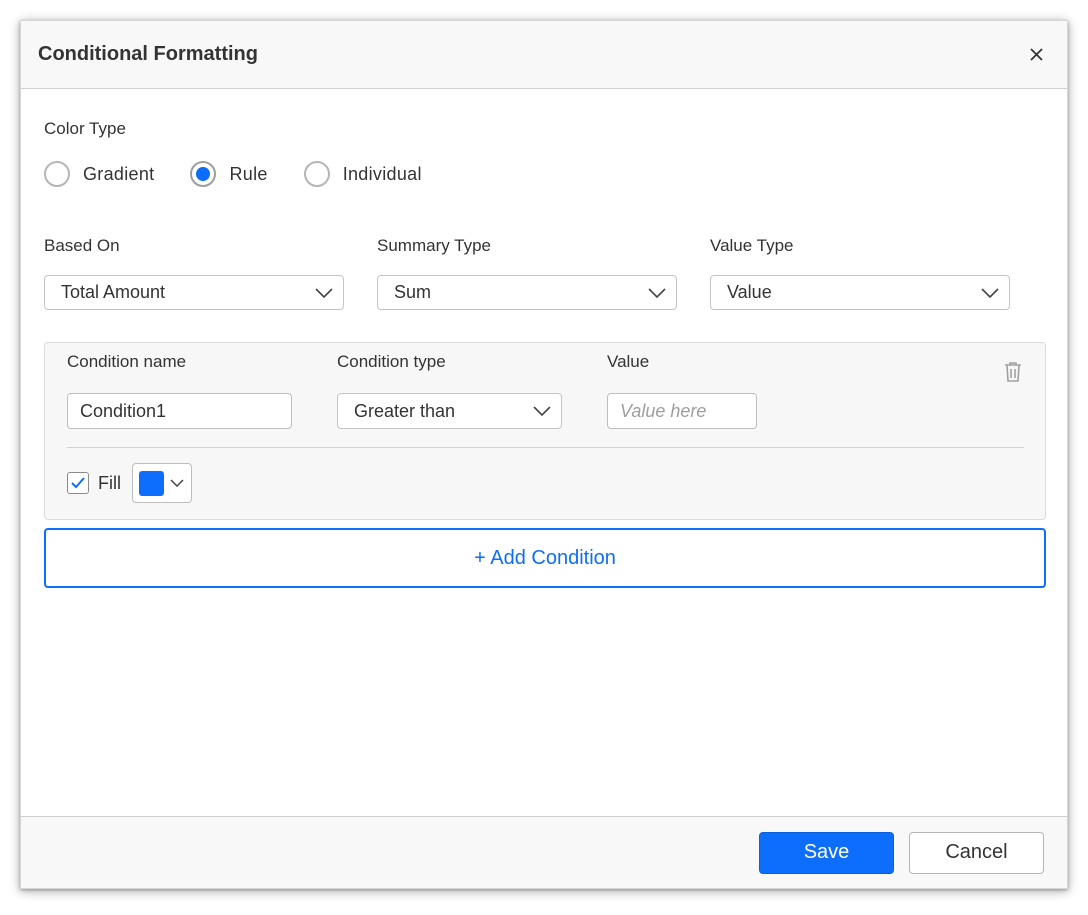 Image resolution: width=1088 pixels, height=915 pixels. Describe the element at coordinates (228, 174) in the screenshot. I see `radio-rule: Rule` at that location.